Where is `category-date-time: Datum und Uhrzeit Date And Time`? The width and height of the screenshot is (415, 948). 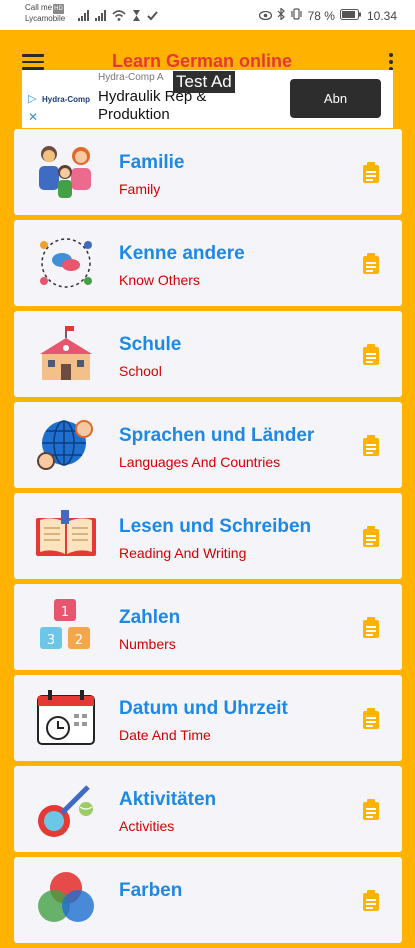
category-date-time: Datum und Uhrzeit Date And Time is located at coordinates (208, 718).